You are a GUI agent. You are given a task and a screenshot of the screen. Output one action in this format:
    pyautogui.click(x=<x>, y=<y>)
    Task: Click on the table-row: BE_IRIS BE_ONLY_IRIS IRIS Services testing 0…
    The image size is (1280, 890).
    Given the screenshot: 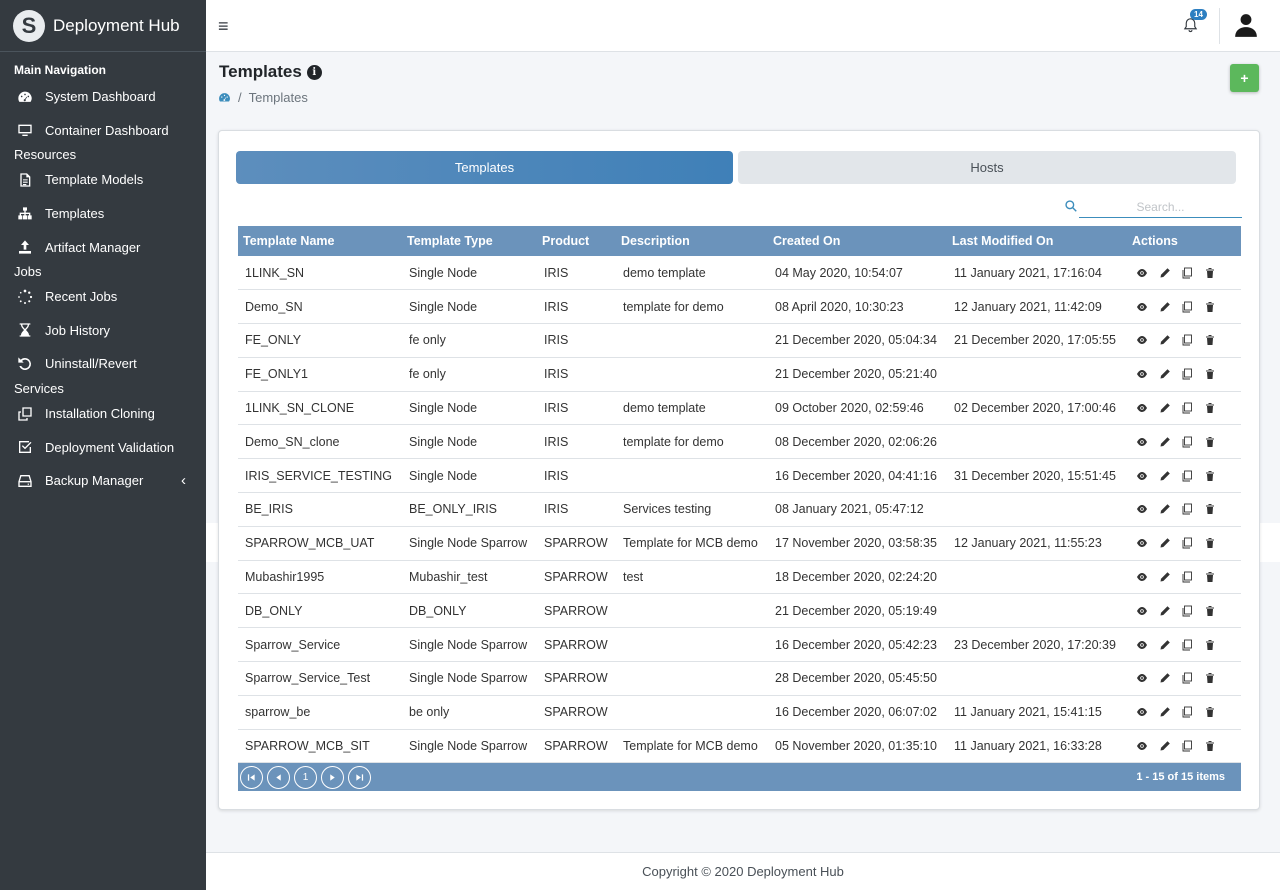 What is the action you would take?
    pyautogui.click(x=739, y=509)
    